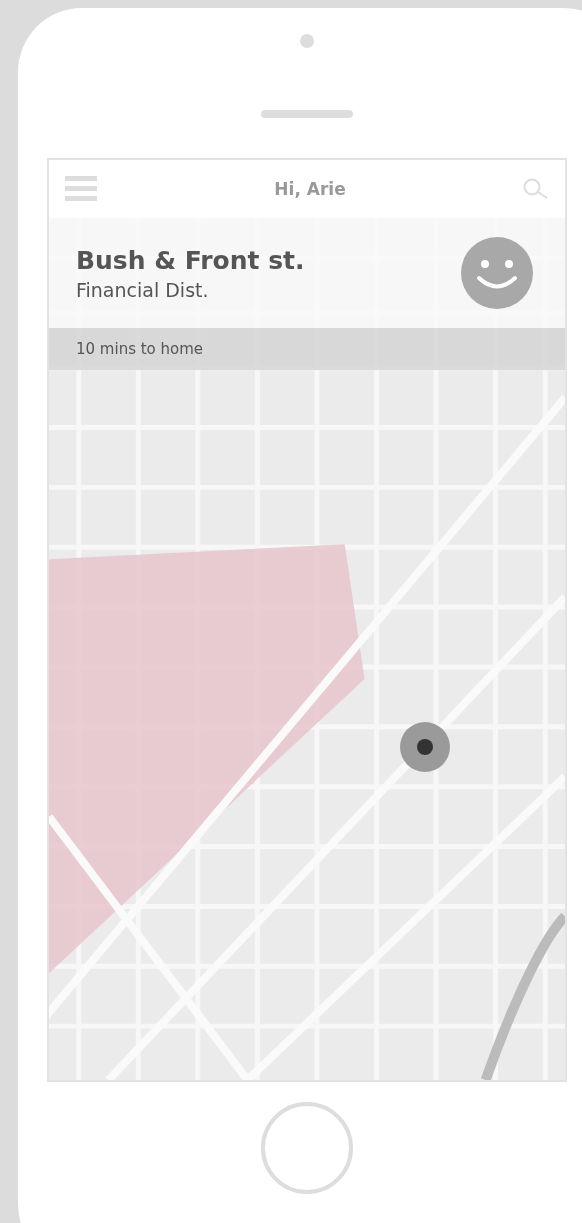 This screenshot has height=1223, width=582. What do you see at coordinates (143, 289) in the screenshot?
I see `district-name: Financial Dist.` at bounding box center [143, 289].